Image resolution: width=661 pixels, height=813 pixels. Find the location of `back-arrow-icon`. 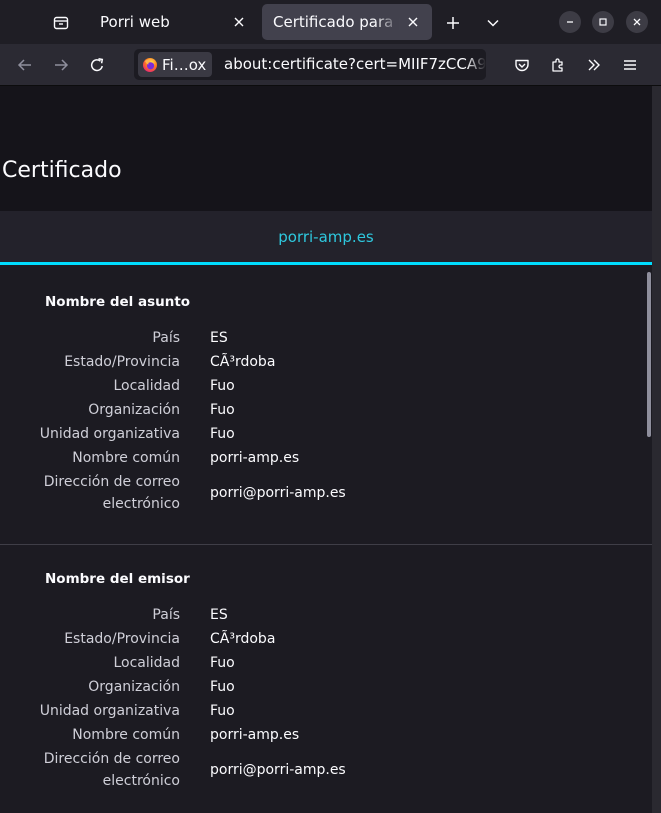

back-arrow-icon is located at coordinates (24, 65).